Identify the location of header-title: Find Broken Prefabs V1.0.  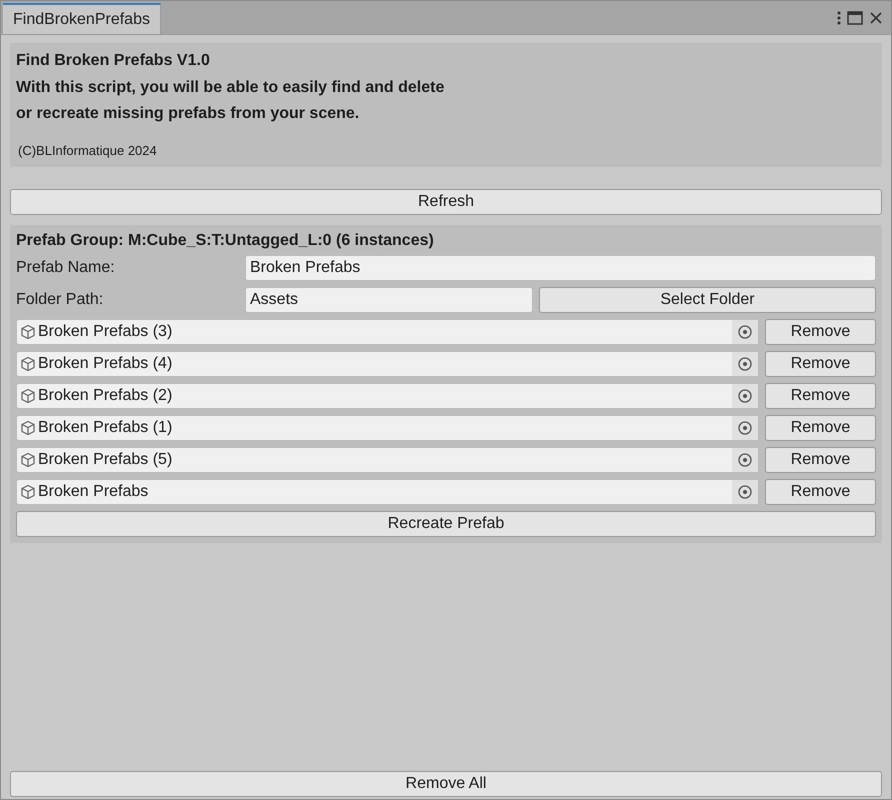
(113, 61).